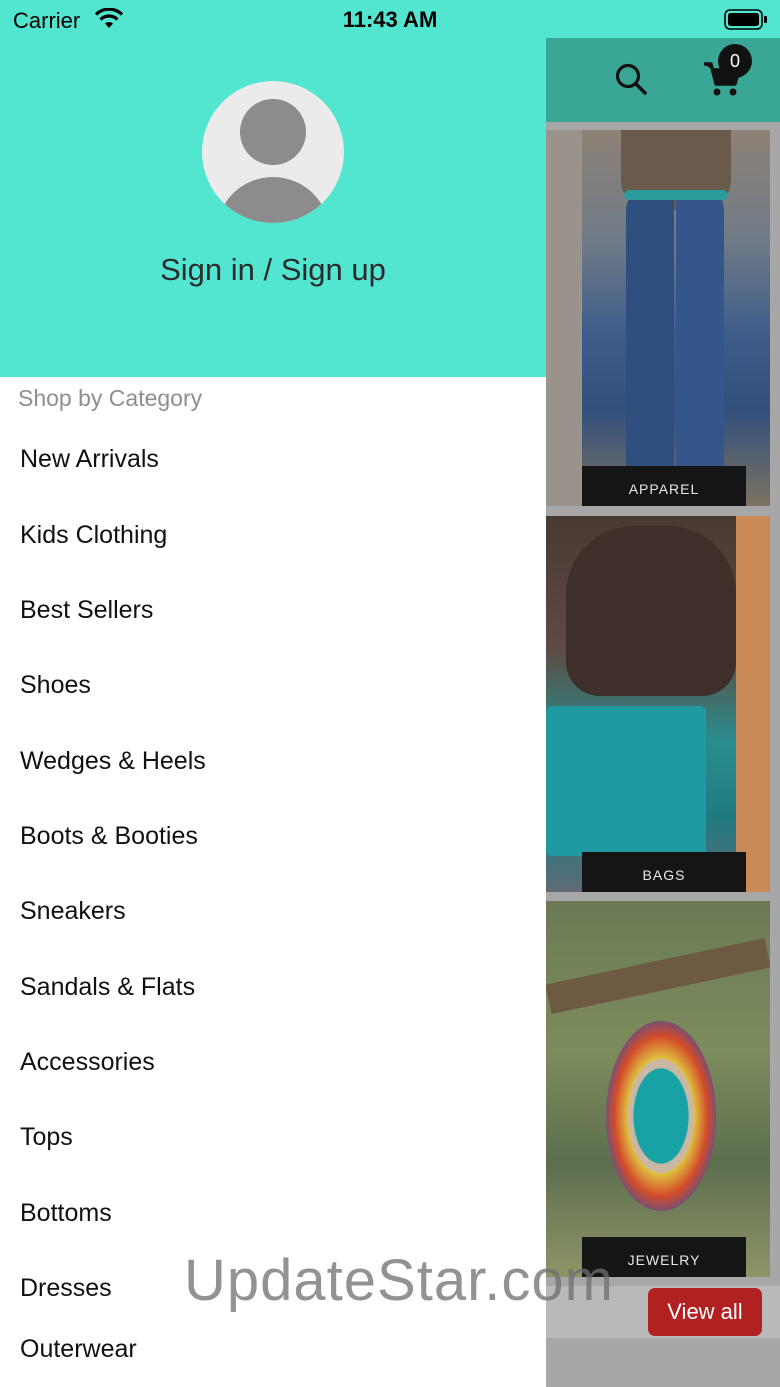  I want to click on category-label: Sneakers, so click(73, 911).